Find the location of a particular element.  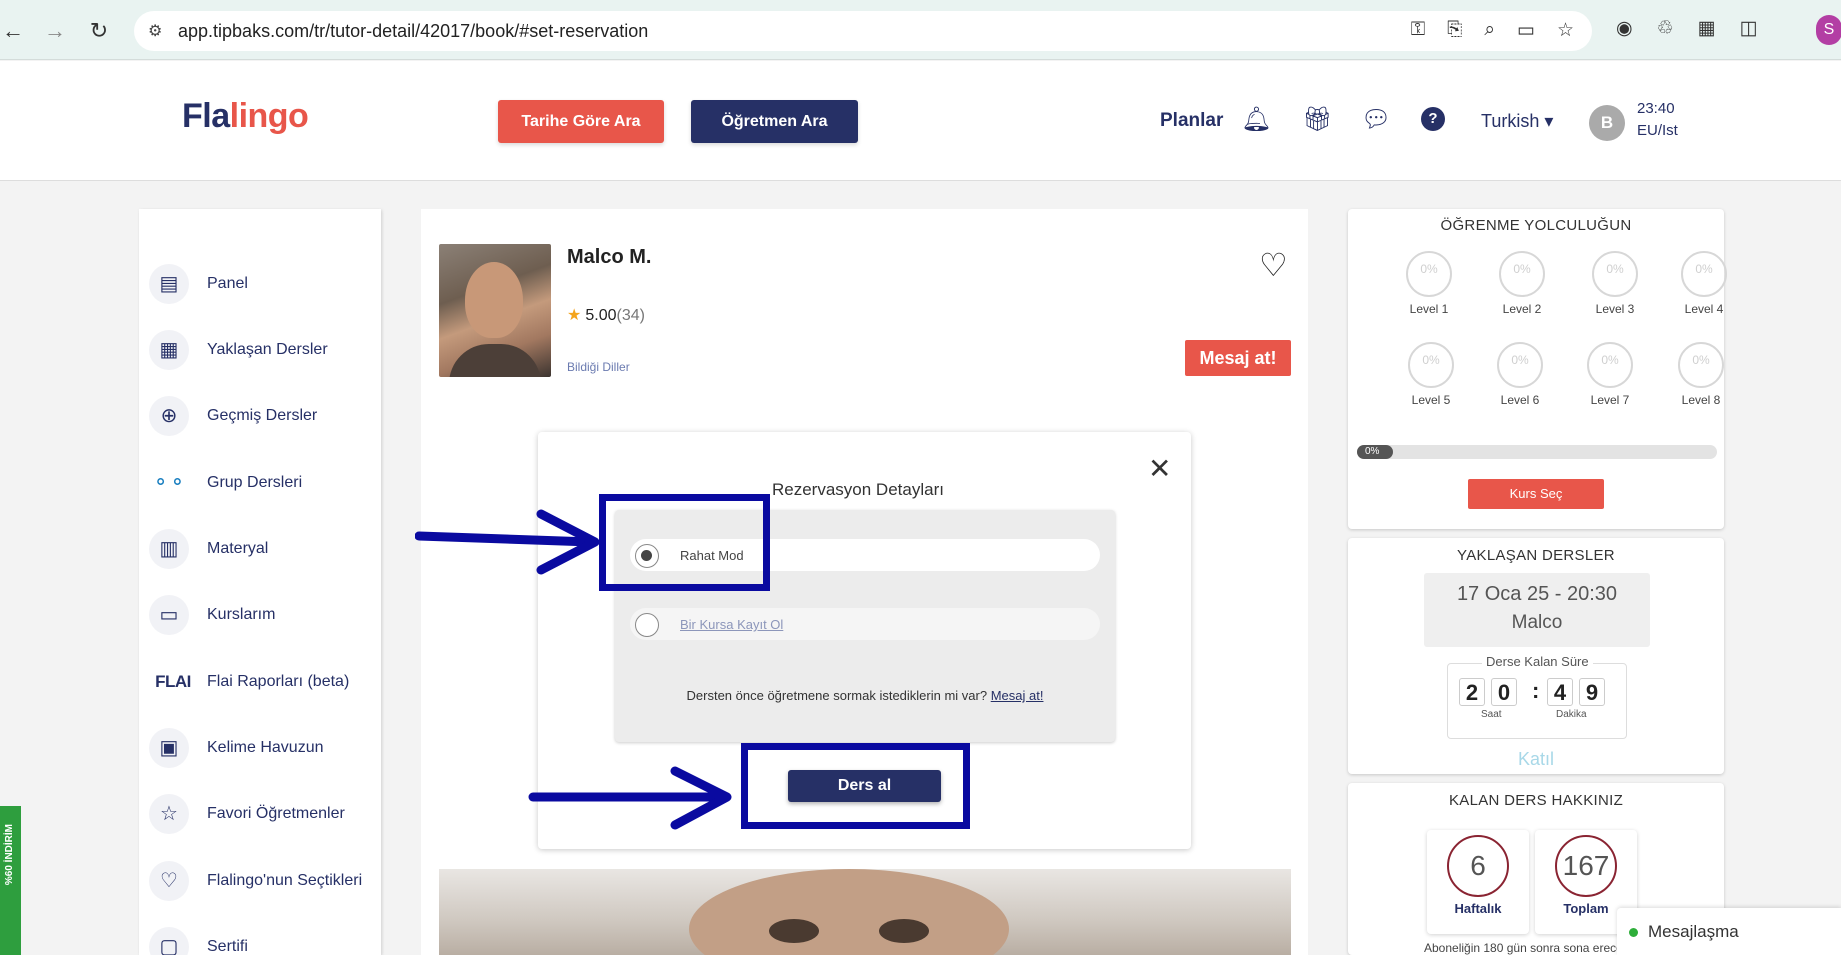

arrow-to-relaxed-mode-icon is located at coordinates (507, 542).